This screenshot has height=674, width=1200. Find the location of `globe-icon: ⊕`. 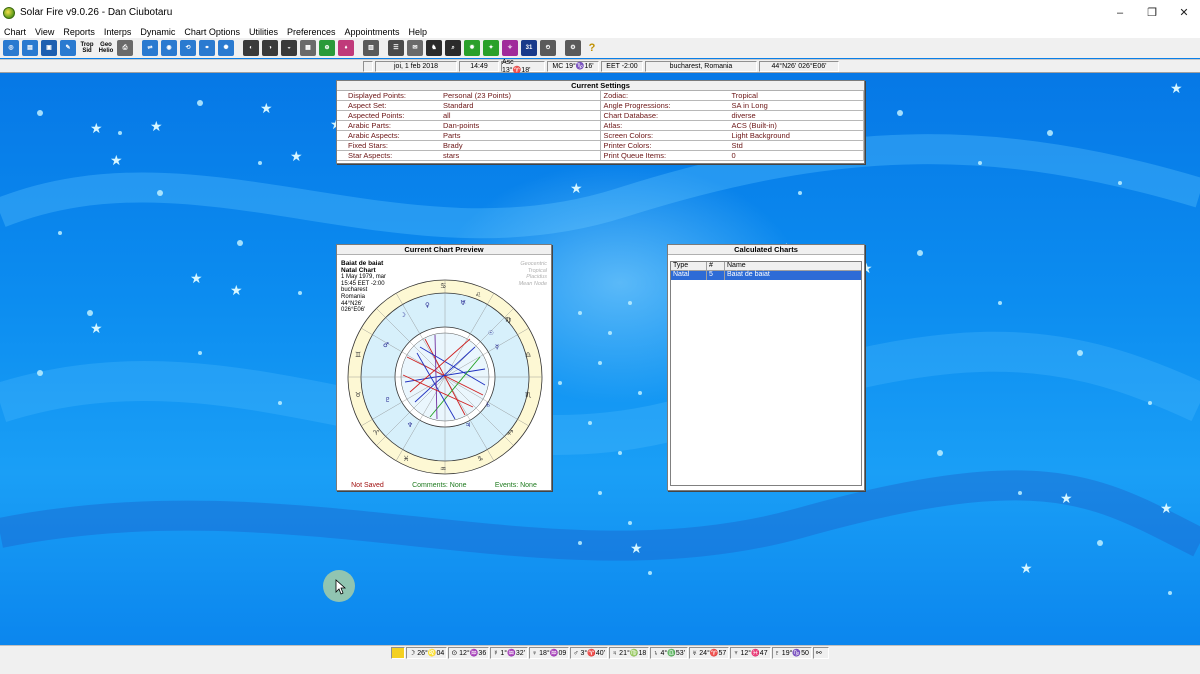

globe-icon: ⊕ is located at coordinates (327, 48).